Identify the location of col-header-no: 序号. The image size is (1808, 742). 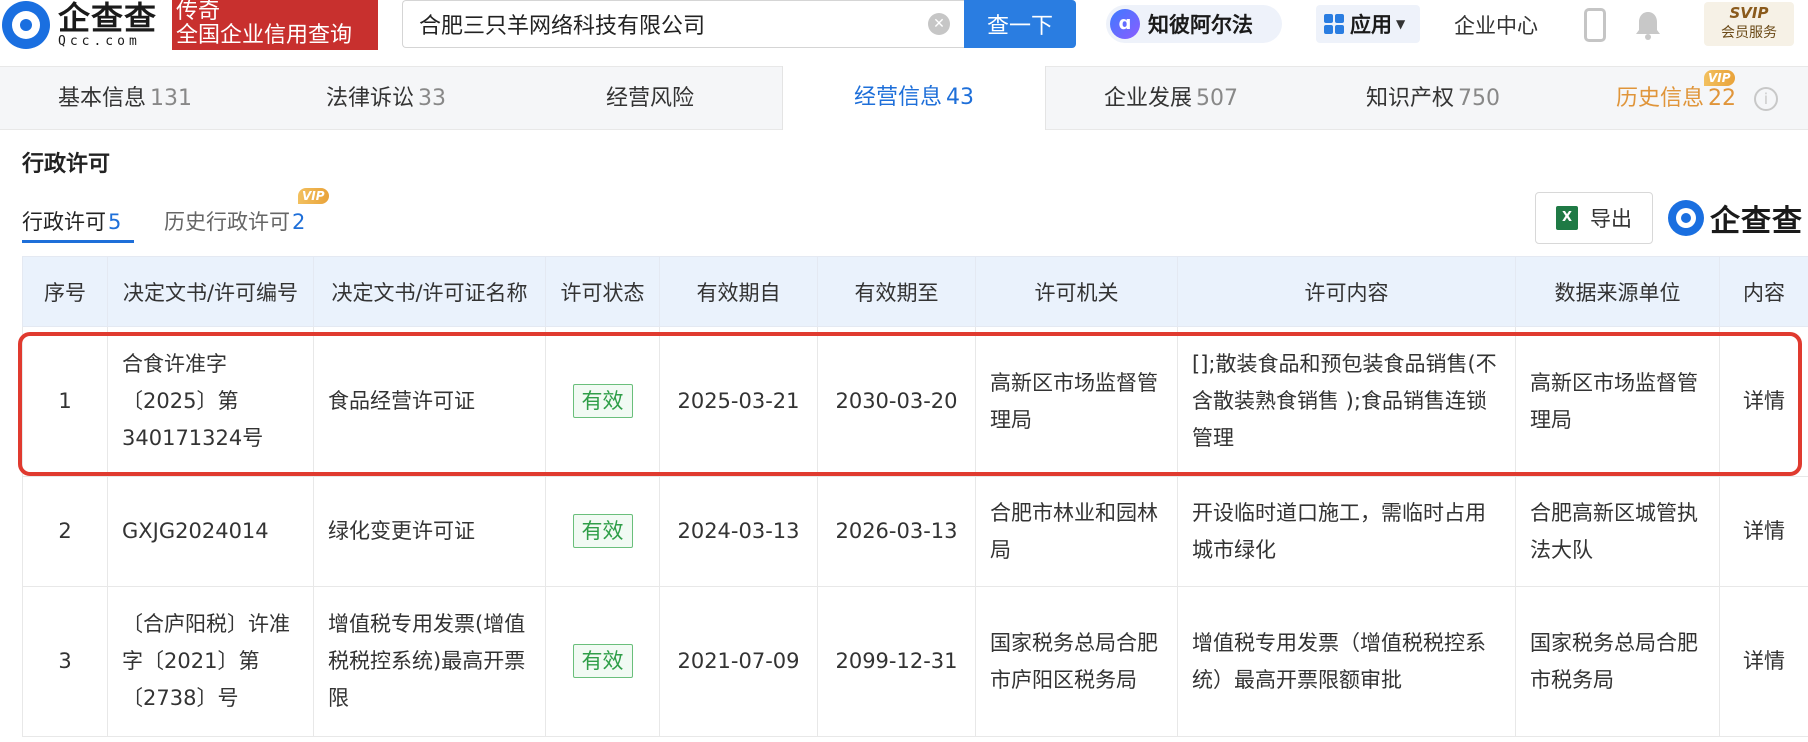
(65, 291).